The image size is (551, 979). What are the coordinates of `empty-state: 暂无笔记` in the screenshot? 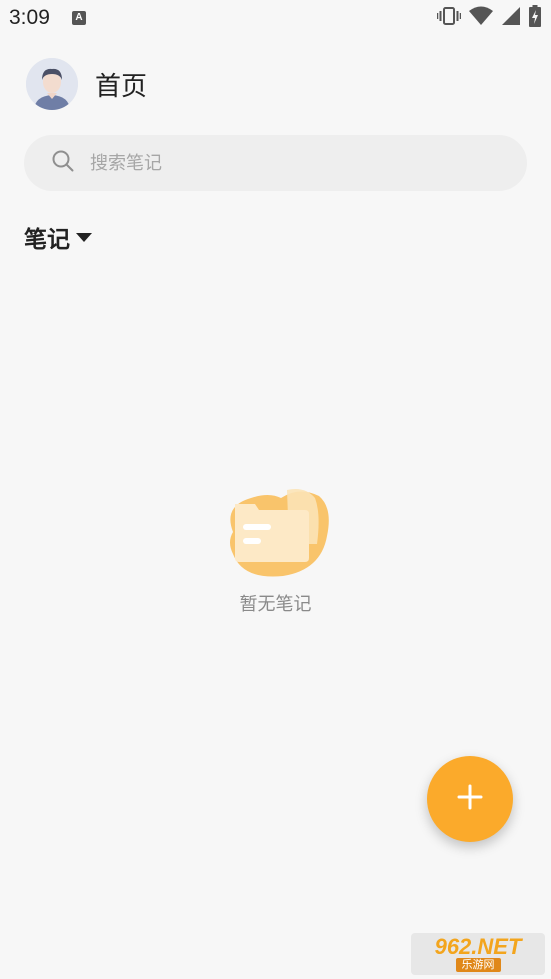 It's located at (275, 550).